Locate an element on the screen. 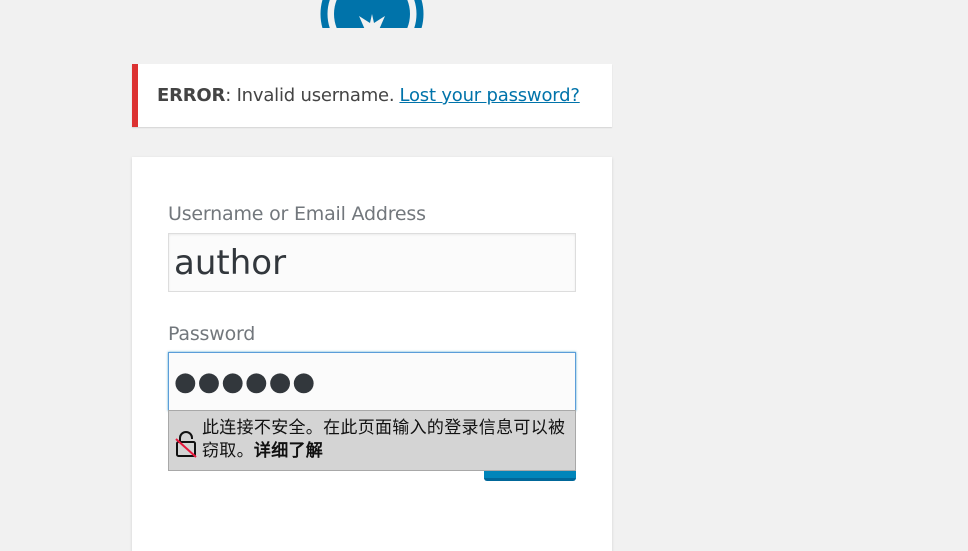 The width and height of the screenshot is (968, 551). password-label: Password is located at coordinates (212, 334).